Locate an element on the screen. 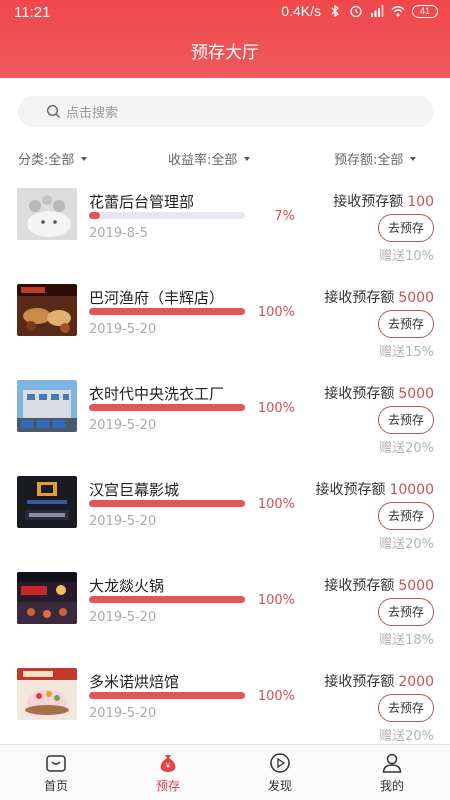 The image size is (450, 800). alarm-icon is located at coordinates (356, 11).